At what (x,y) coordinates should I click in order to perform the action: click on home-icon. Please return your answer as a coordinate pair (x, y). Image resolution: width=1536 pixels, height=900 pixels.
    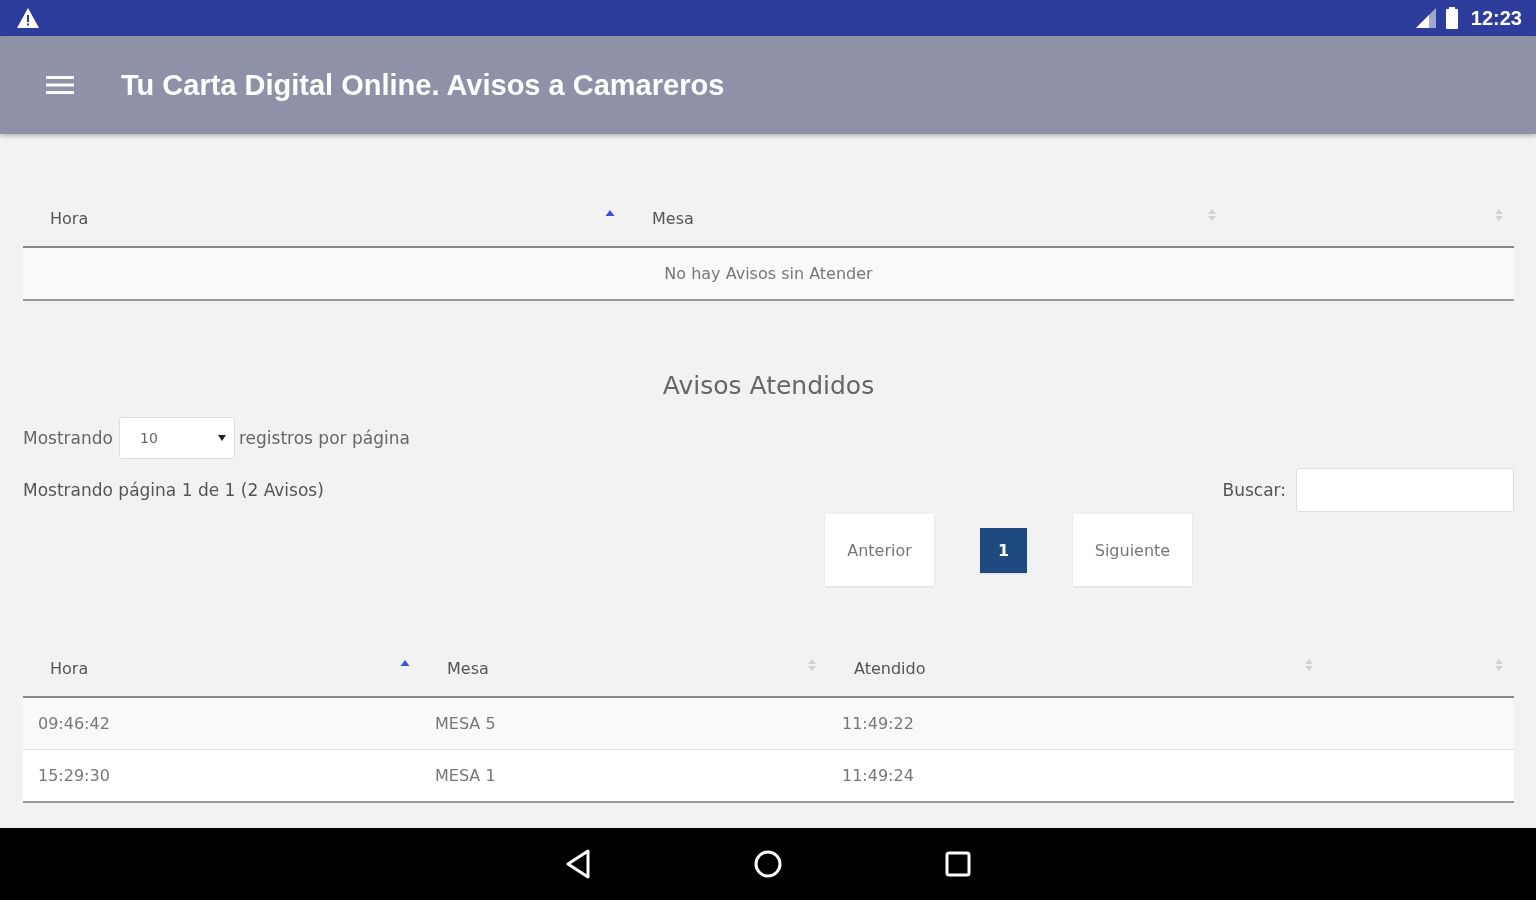
    Looking at the image, I should click on (768, 864).